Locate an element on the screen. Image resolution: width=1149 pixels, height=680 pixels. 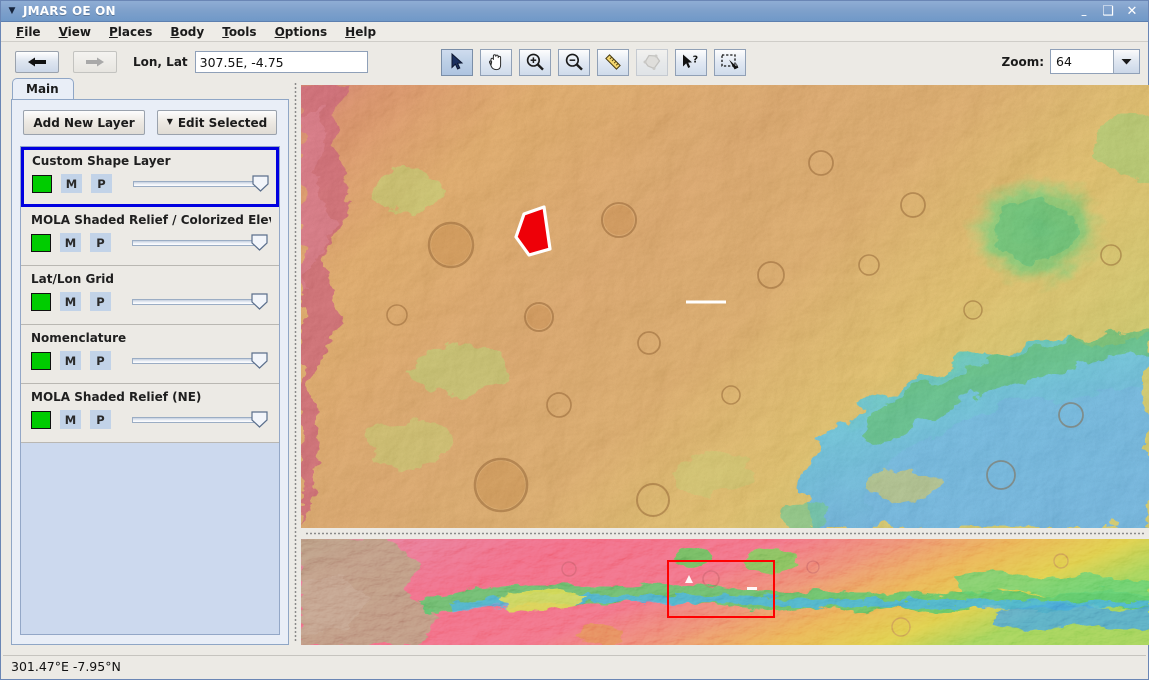
layer-name: MOLA Shaded Relief (NE) is located at coordinates (116, 397).